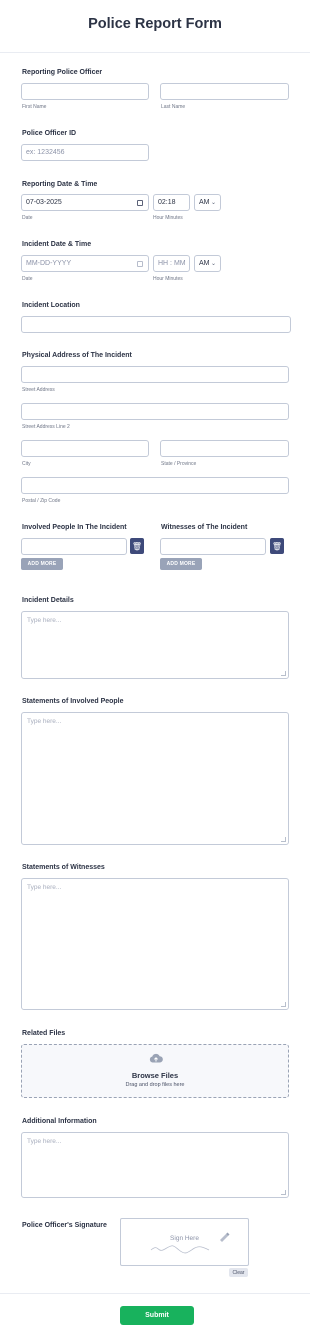  I want to click on street-address-sublabel: Street Address, so click(38, 390).